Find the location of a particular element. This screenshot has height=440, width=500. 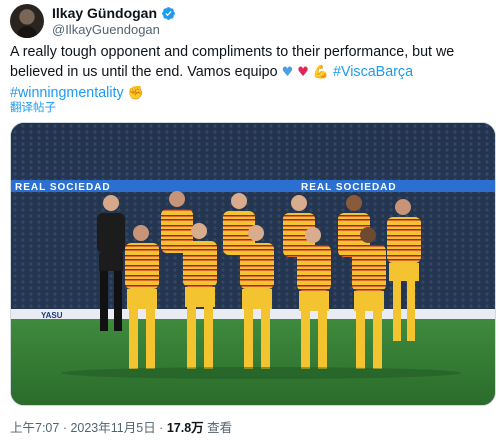

views-label: 查看 is located at coordinates (218, 428).